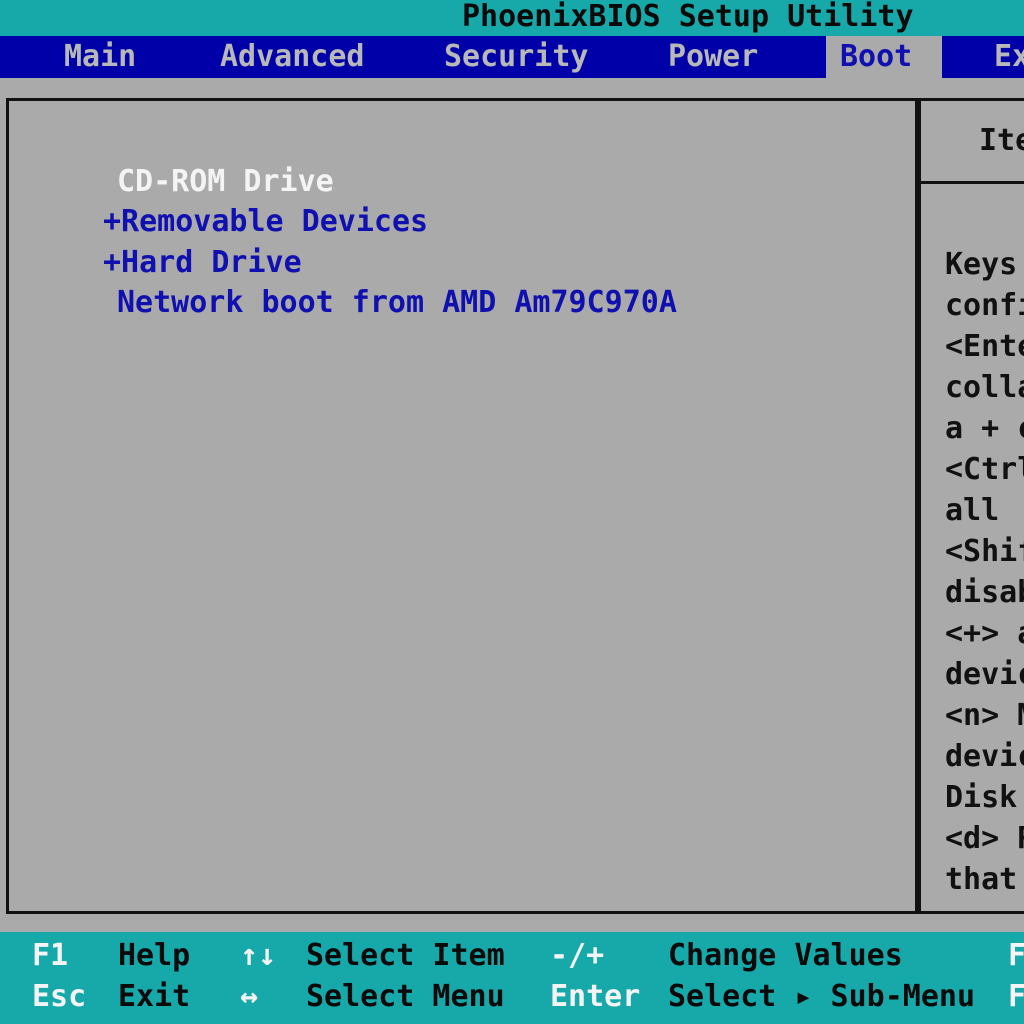  I want to click on tab-main: Main, so click(100, 57).